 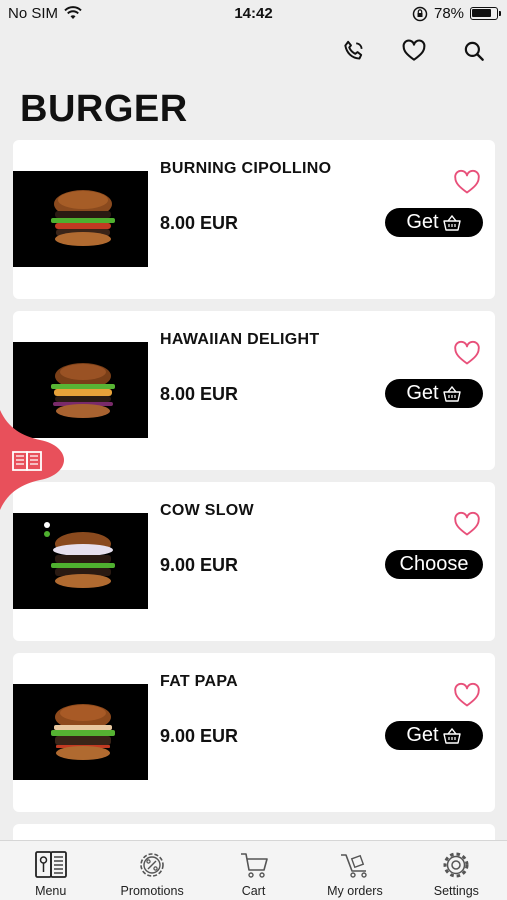 What do you see at coordinates (254, 865) in the screenshot?
I see `cart-icon` at bounding box center [254, 865].